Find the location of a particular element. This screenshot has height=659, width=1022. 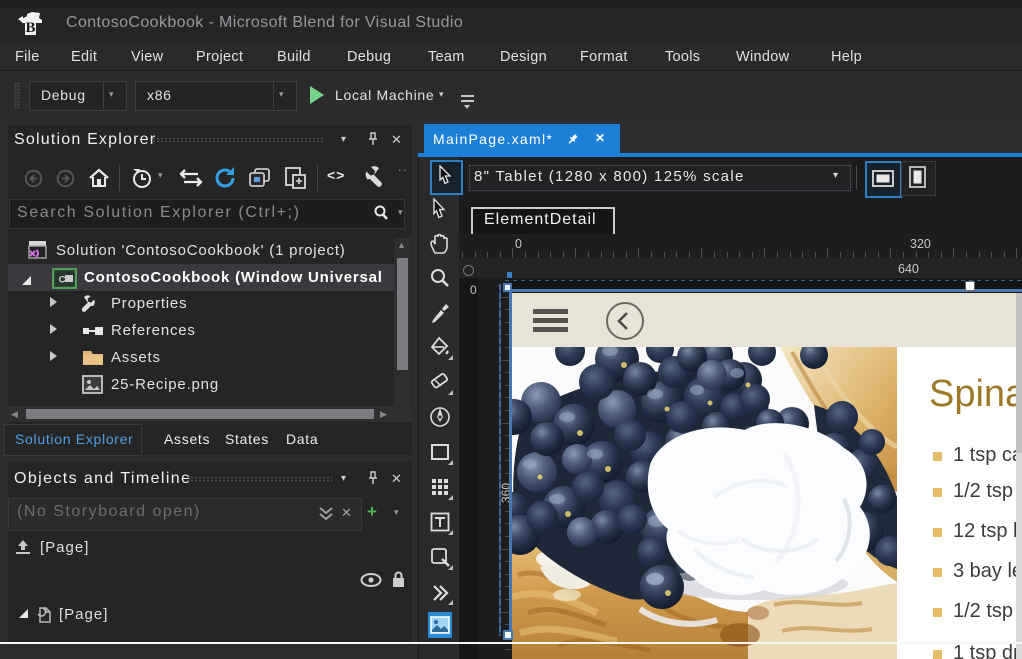

svg-text: B is located at coordinates (30, 28).